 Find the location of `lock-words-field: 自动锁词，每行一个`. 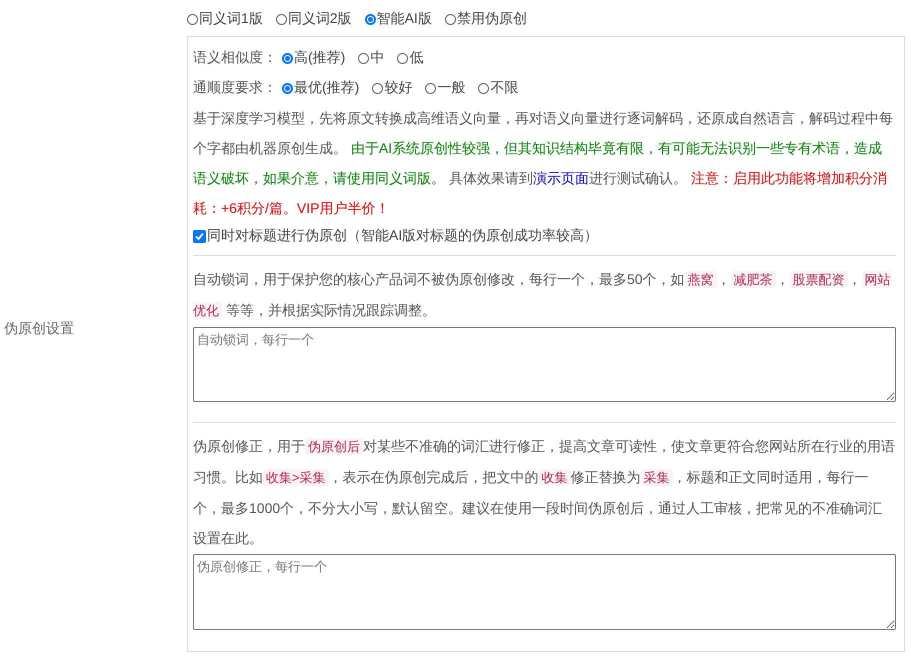

lock-words-field: 自动锁词，每行一个 is located at coordinates (544, 364).